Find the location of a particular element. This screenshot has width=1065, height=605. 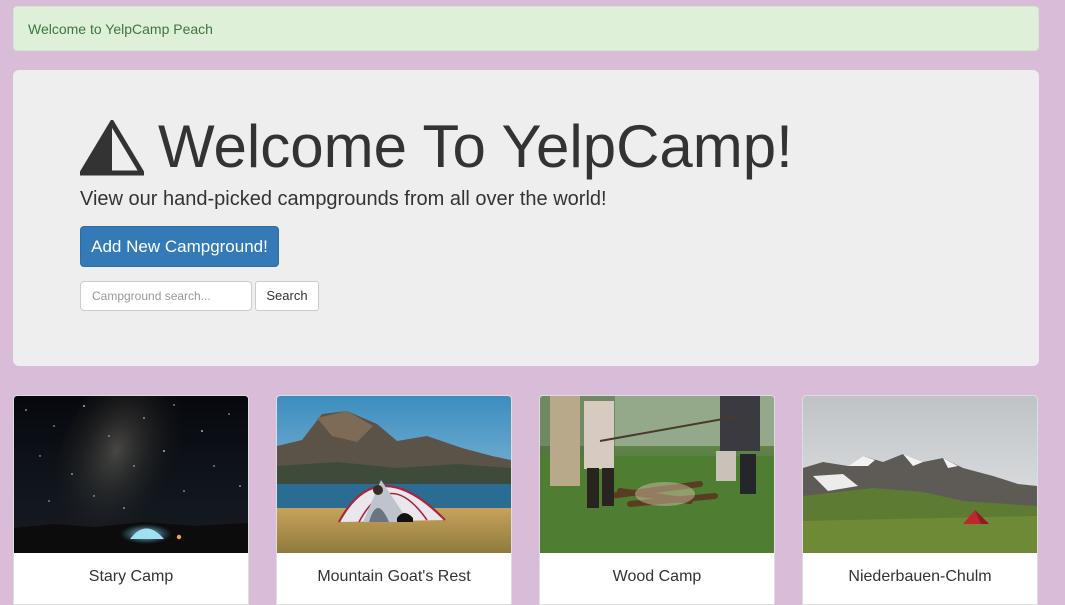

campground-search-input is located at coordinates (166, 296).